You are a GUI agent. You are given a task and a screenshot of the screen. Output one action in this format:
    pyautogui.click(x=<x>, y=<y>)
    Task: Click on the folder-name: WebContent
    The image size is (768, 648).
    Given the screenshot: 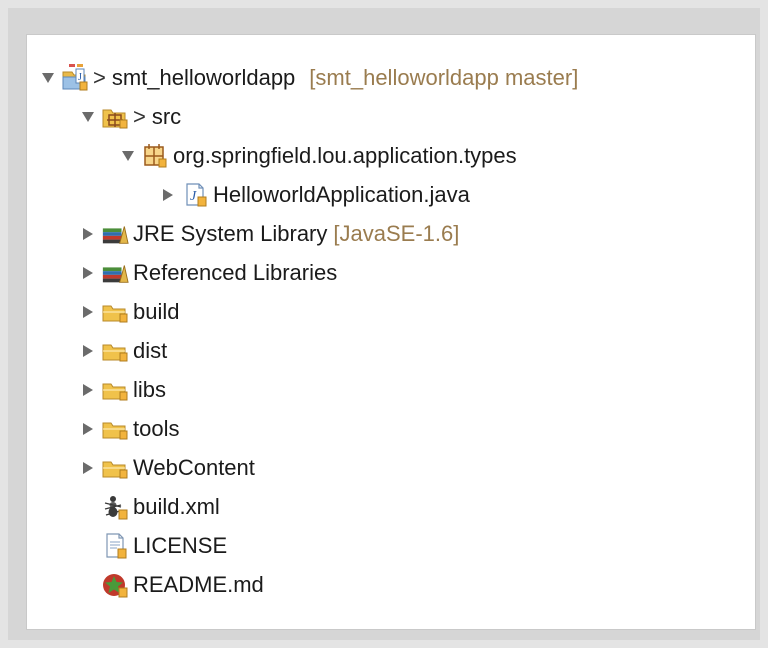 What is the action you would take?
    pyautogui.click(x=194, y=467)
    